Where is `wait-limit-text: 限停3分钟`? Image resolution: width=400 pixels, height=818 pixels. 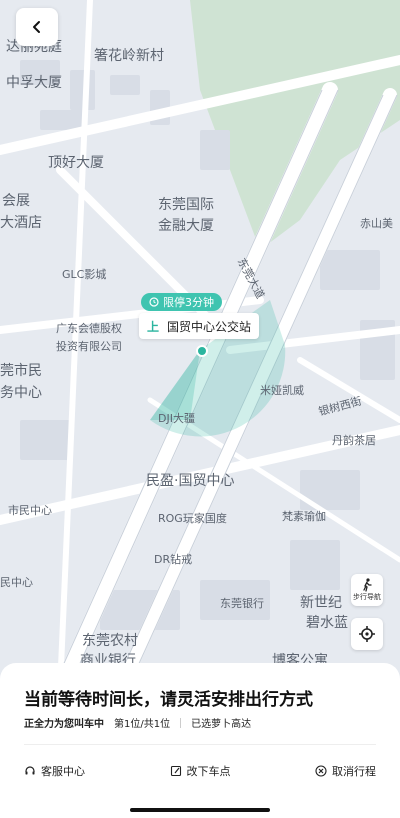
wait-limit-text: 限停3分钟 is located at coordinates (188, 302).